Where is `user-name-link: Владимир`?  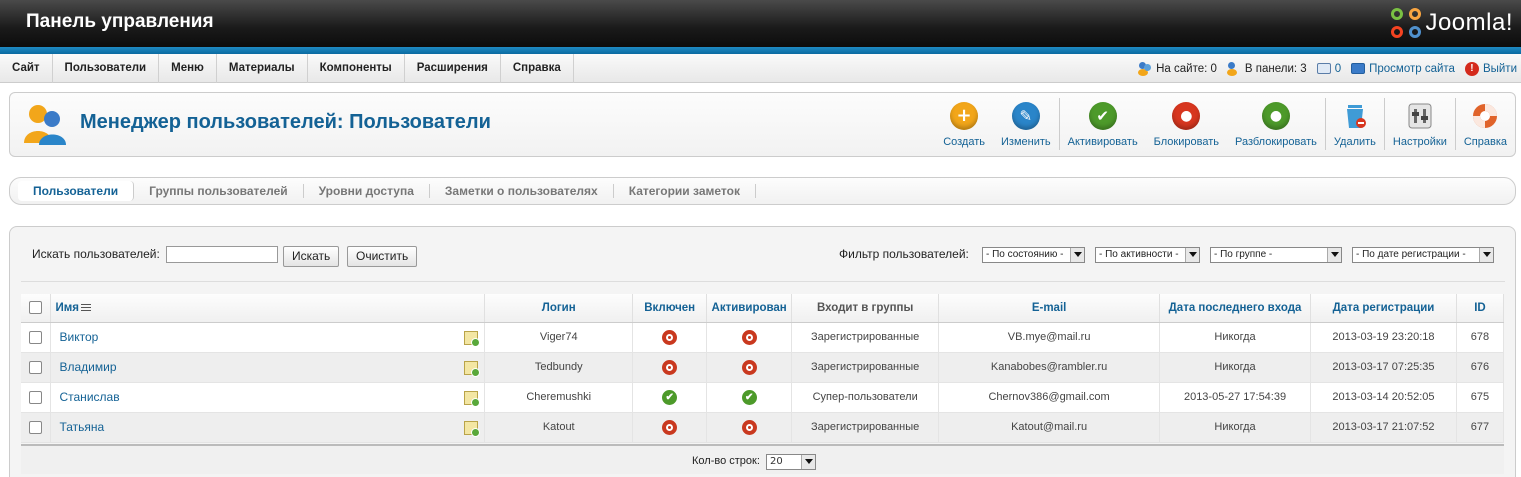
user-name-link: Владимир is located at coordinates (87, 367).